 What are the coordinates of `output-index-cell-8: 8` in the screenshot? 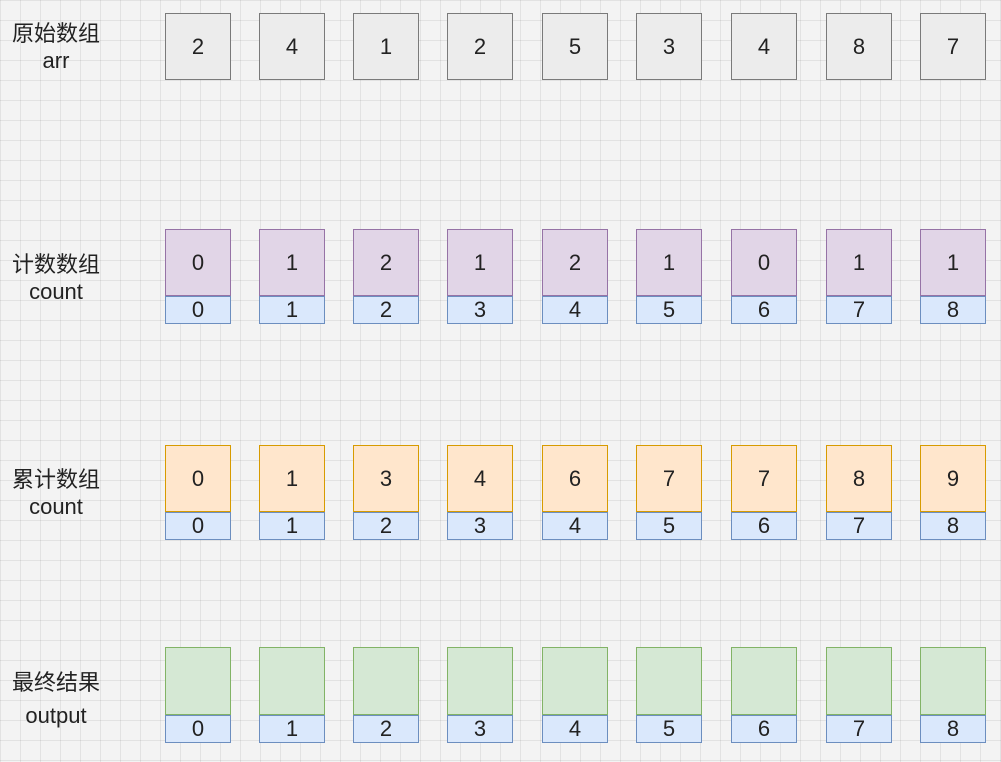 It's located at (953, 729).